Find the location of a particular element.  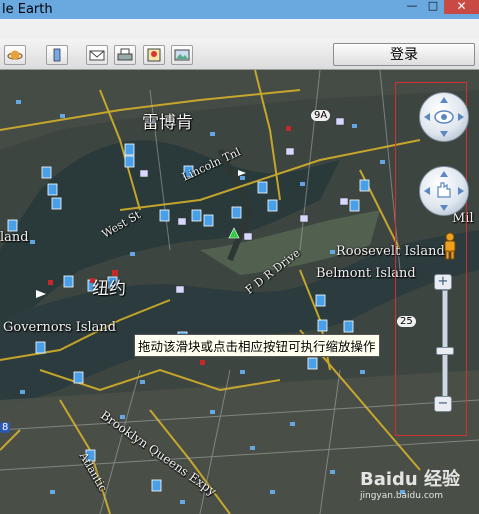

minimize-button: — is located at coordinates (412, 6).